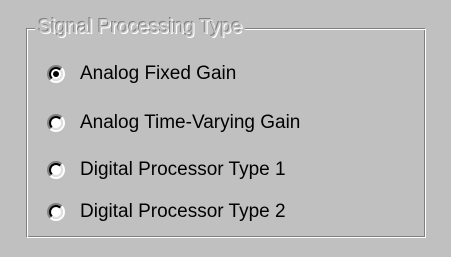  I want to click on option-analog-fixed-gain: Analog Fixed Gain, so click(141, 74).